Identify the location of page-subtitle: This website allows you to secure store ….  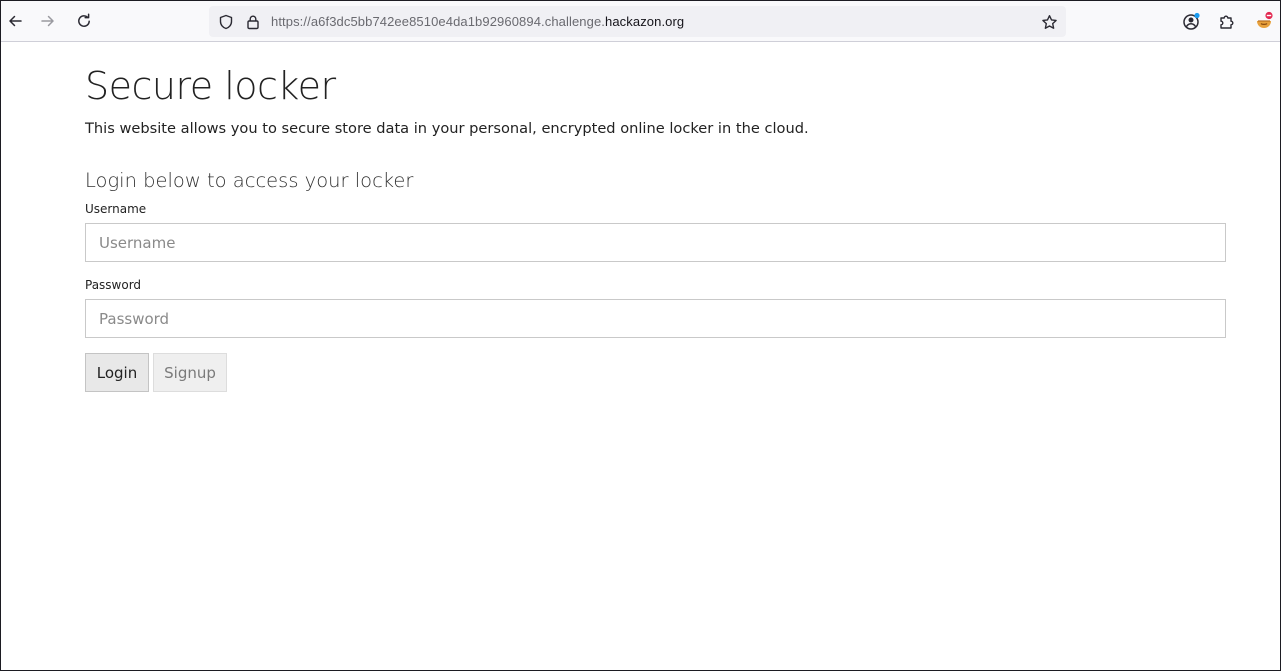
(447, 128).